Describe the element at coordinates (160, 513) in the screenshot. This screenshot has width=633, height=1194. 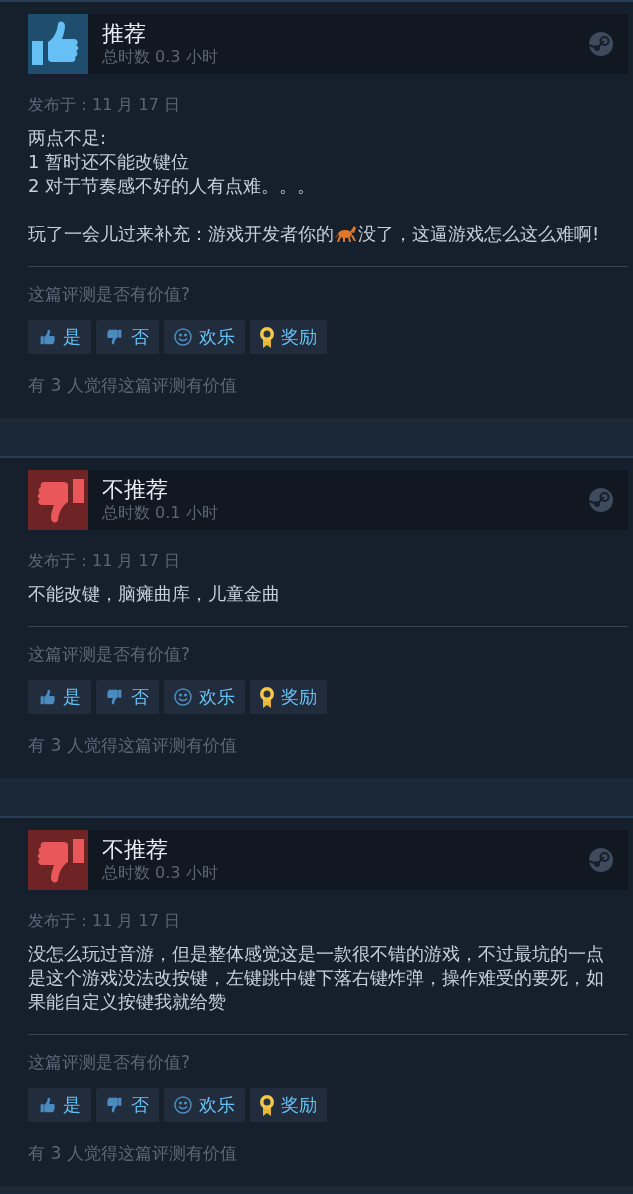
I see `playtime-text: 总时数 0.1 小时` at that location.